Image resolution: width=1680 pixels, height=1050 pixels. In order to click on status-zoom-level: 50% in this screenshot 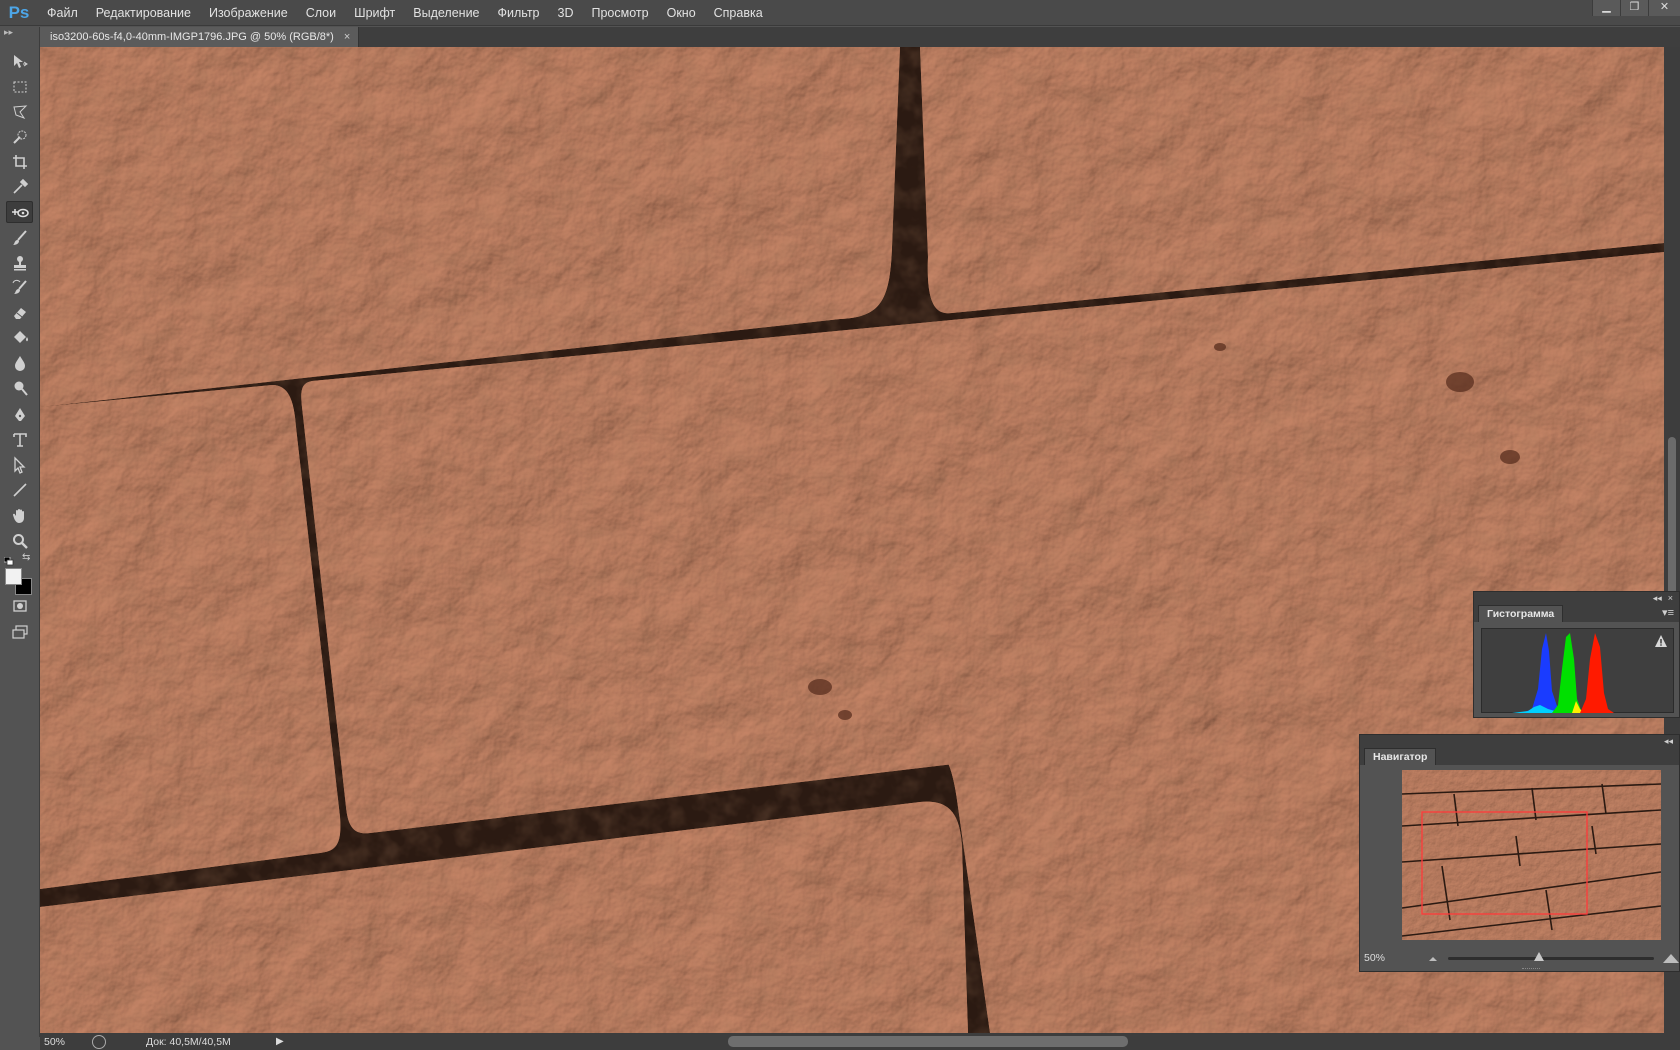, I will do `click(66, 1042)`.